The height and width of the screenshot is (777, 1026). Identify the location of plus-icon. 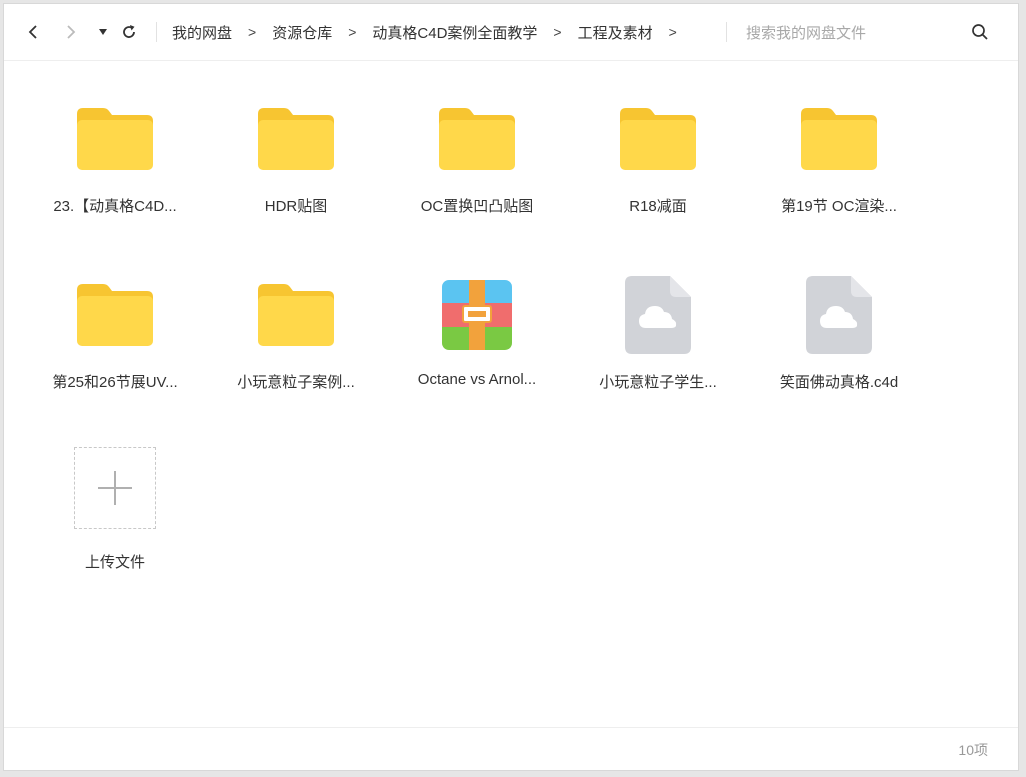
(115, 488).